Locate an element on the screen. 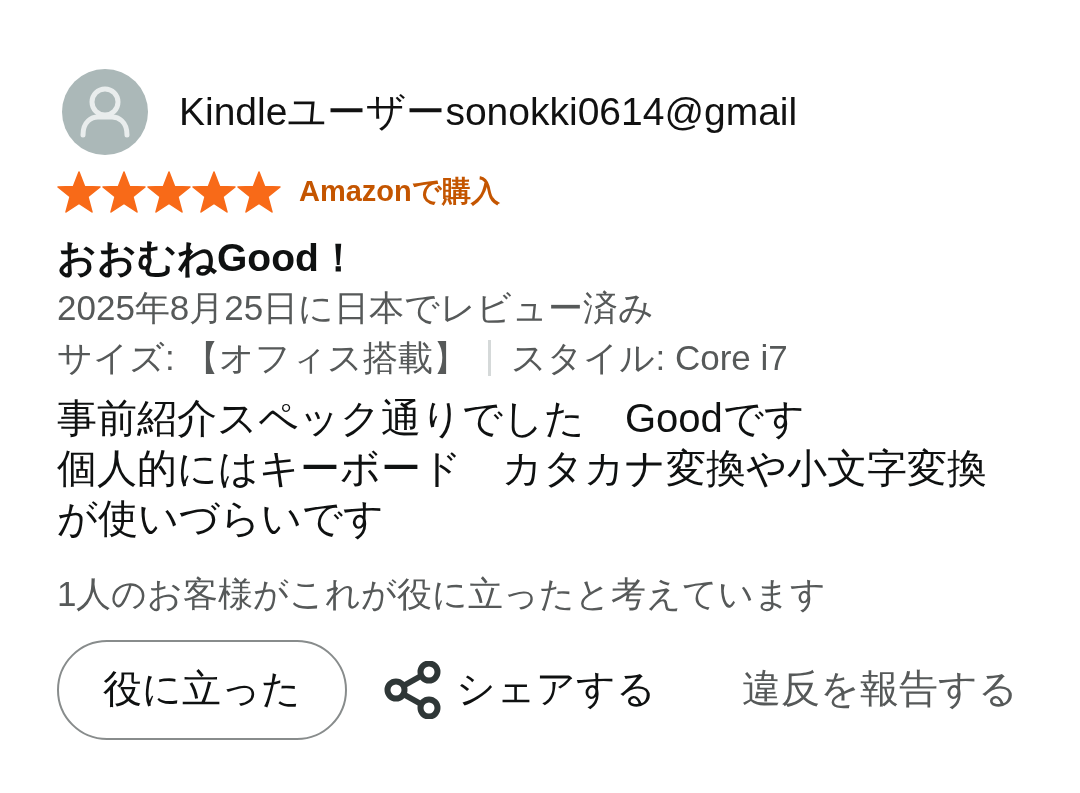 The width and height of the screenshot is (1080, 793). product-variation: サイズ: 【オフィス搭載】 is located at coordinates (263, 357).